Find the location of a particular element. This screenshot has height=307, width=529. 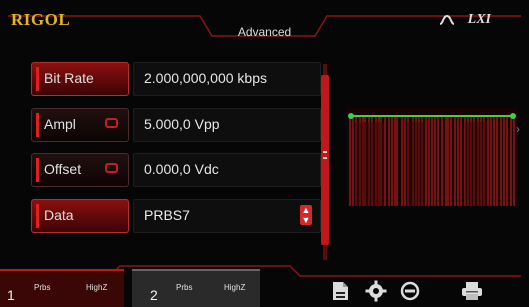

offset-softkey: Offset is located at coordinates (80, 170).